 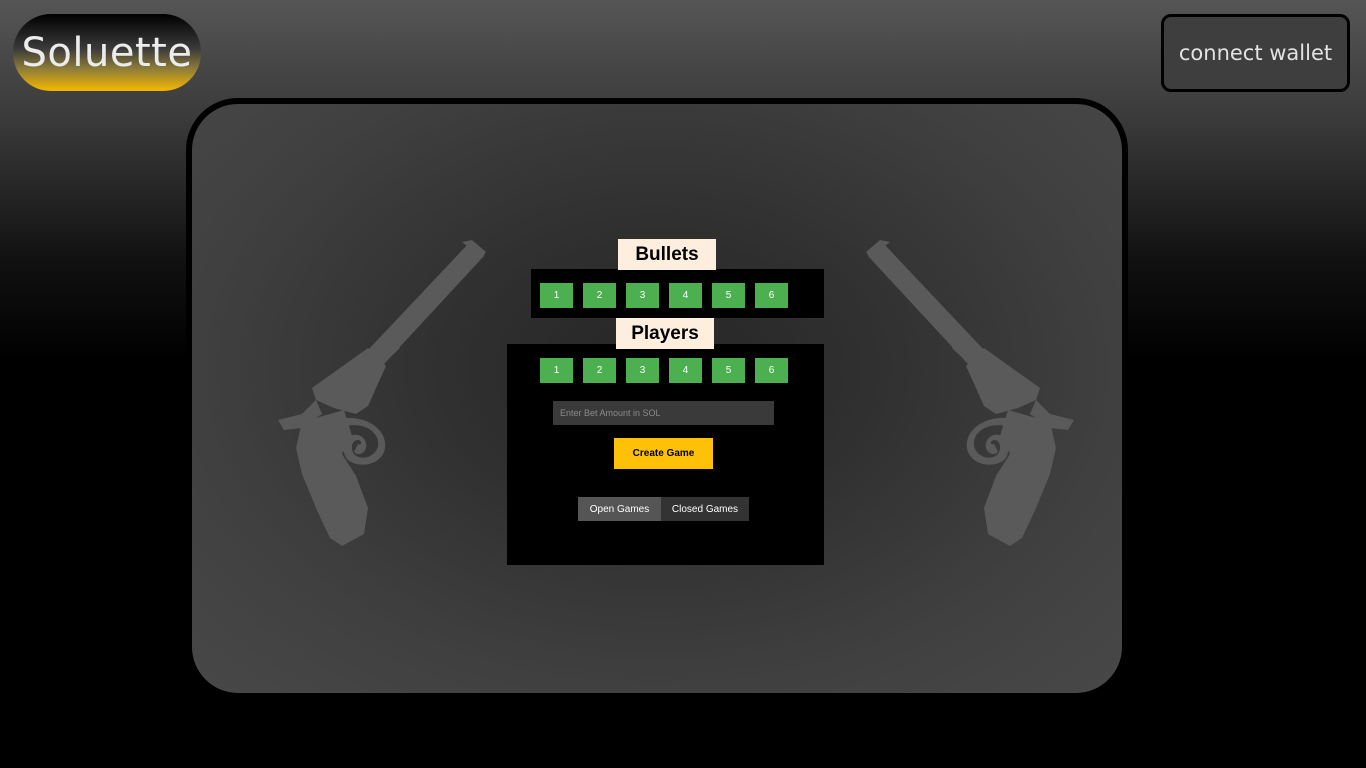 What do you see at coordinates (619, 509) in the screenshot?
I see `tab-open-games: Open Games` at bounding box center [619, 509].